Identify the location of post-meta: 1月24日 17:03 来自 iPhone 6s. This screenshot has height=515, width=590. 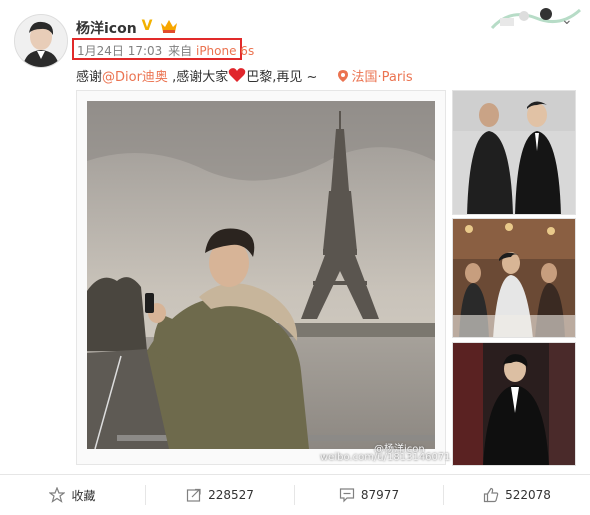
(165, 50).